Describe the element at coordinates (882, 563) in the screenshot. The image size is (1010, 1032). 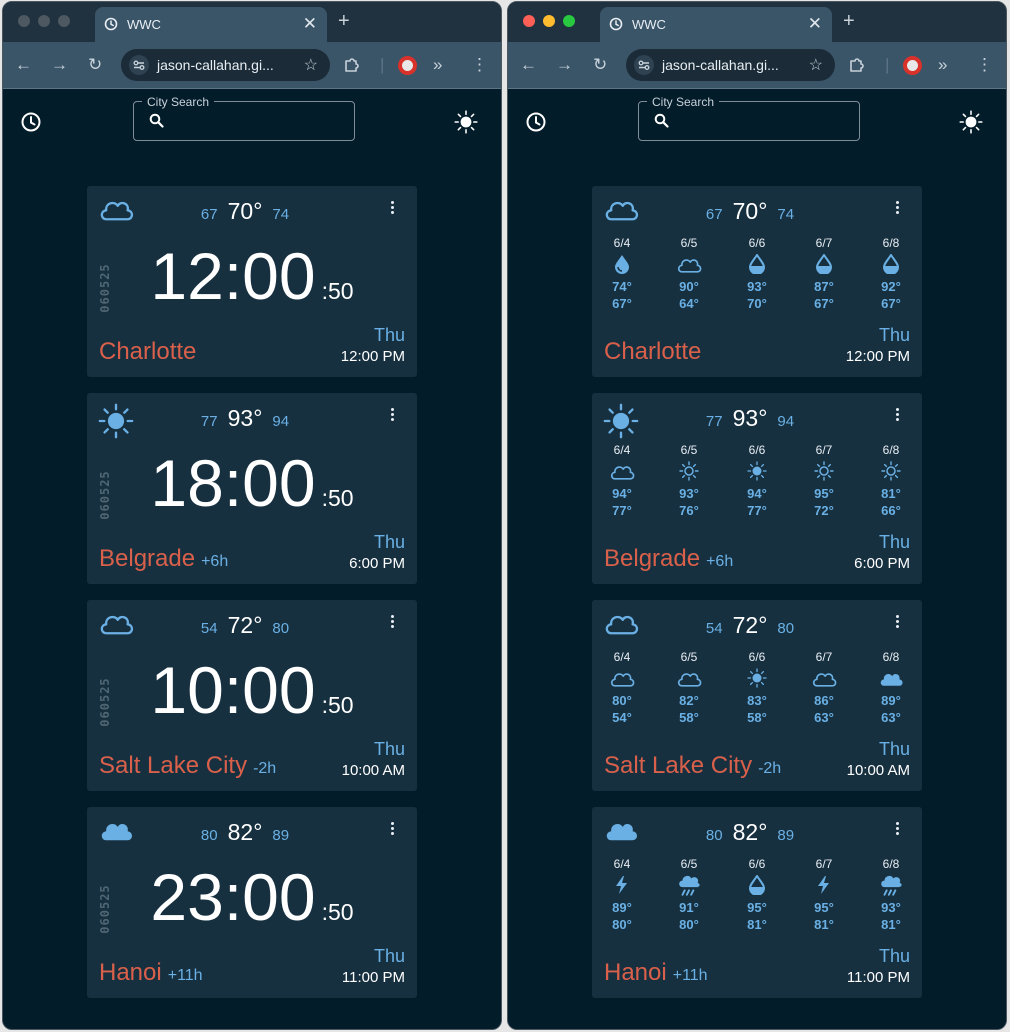
I see `clock-12h: 6:00 PM` at that location.